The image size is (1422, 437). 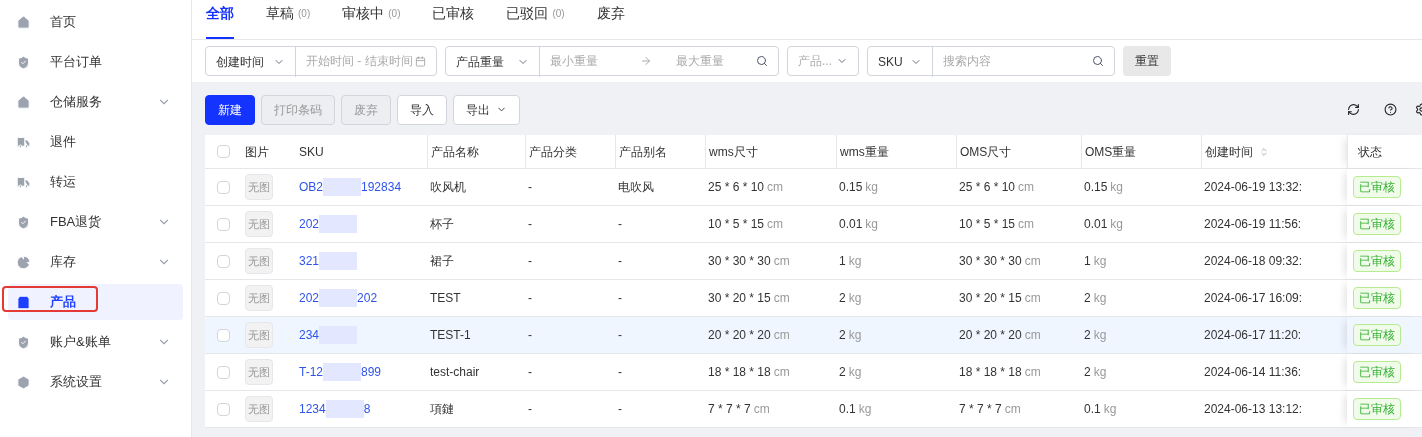 I want to click on toolbar-button: 导入, so click(x=422, y=109).